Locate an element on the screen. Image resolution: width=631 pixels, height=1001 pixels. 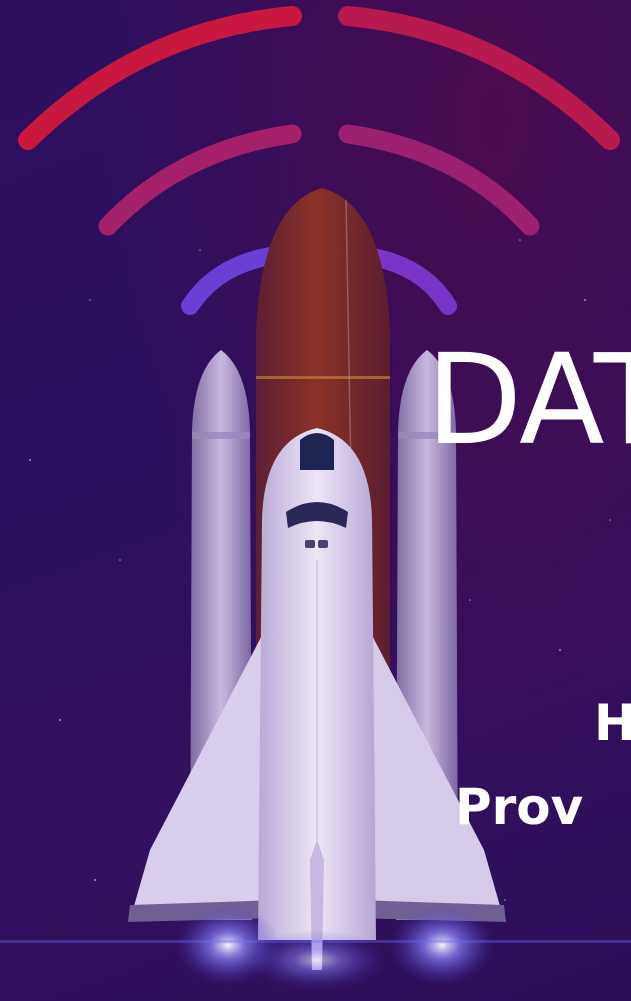
subtitle-line-1: H is located at coordinates (612, 723).